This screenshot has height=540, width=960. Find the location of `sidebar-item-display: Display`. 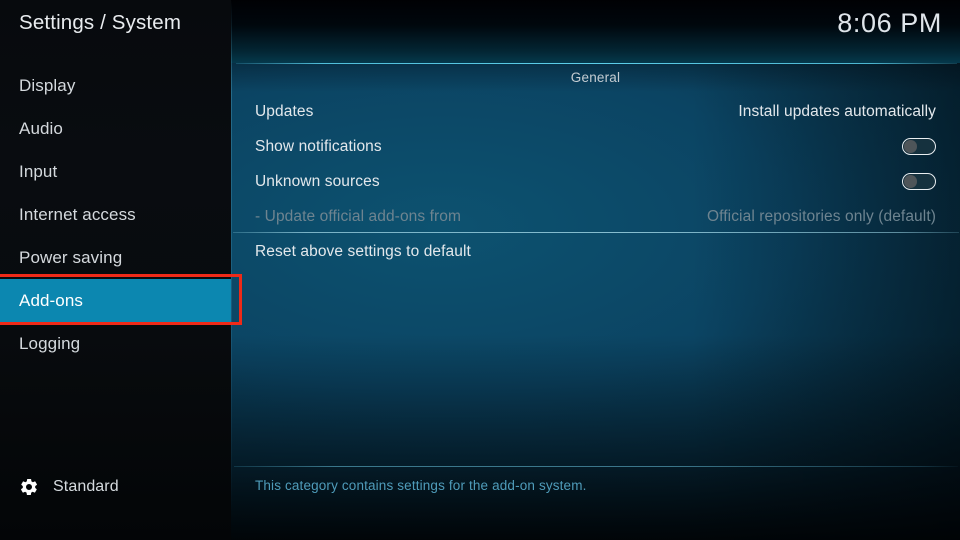

sidebar-item-display: Display is located at coordinates (115, 85).